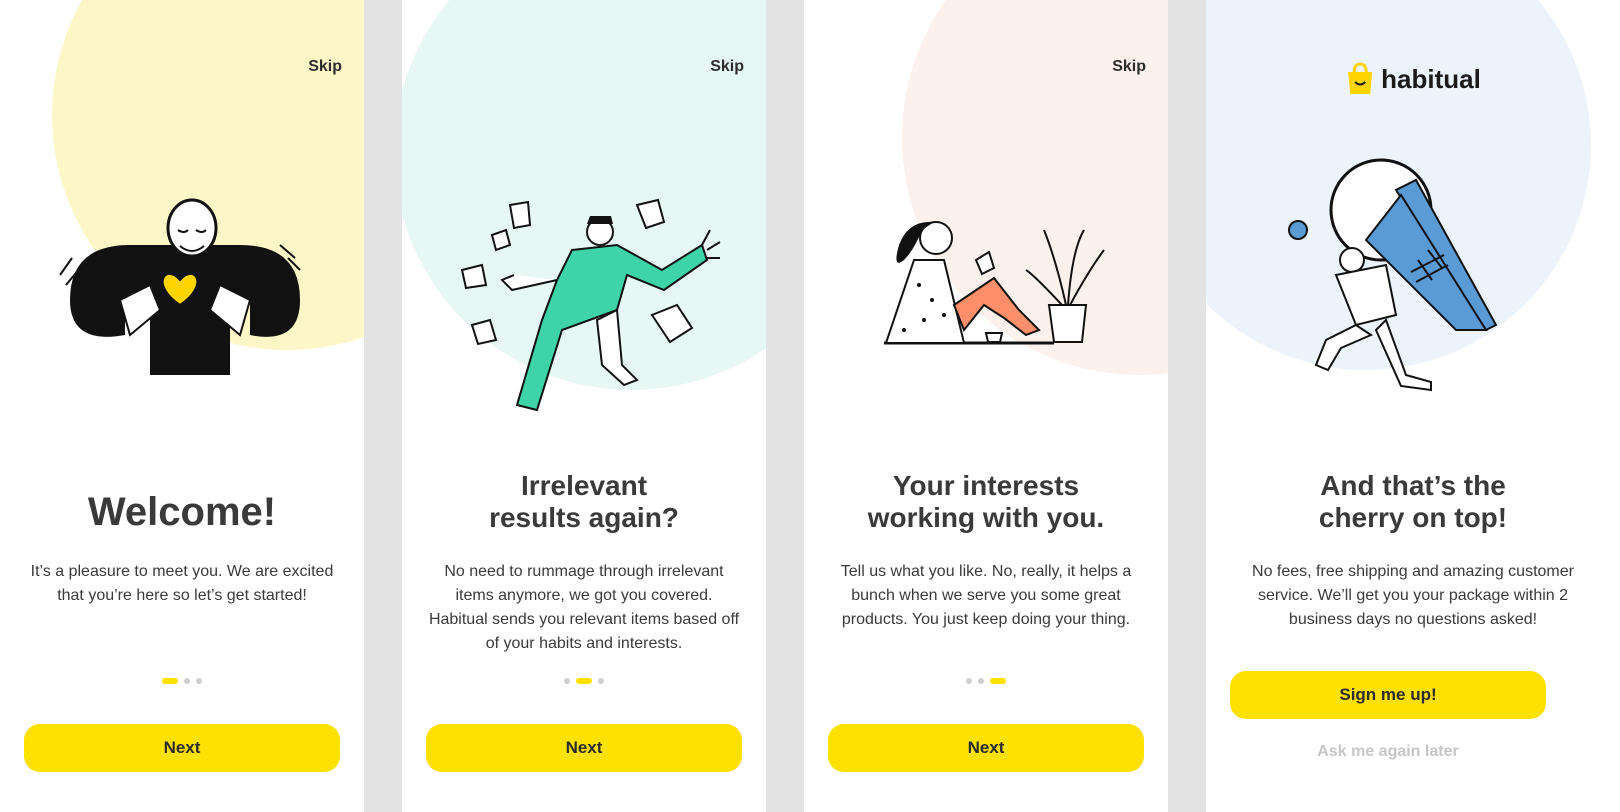 The width and height of the screenshot is (1620, 812). What do you see at coordinates (590, 305) in the screenshot?
I see `man-running-with-papers-illustration` at bounding box center [590, 305].